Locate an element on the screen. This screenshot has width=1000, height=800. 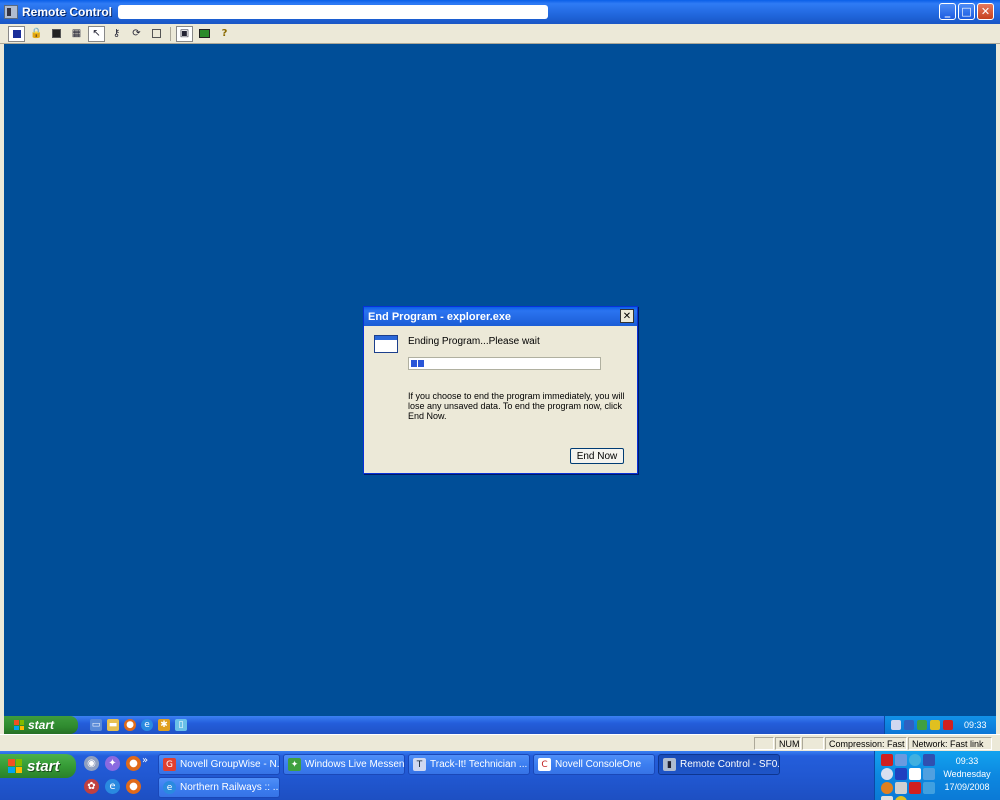
status-network: Network: Fast link is located at coordinates (950, 743).